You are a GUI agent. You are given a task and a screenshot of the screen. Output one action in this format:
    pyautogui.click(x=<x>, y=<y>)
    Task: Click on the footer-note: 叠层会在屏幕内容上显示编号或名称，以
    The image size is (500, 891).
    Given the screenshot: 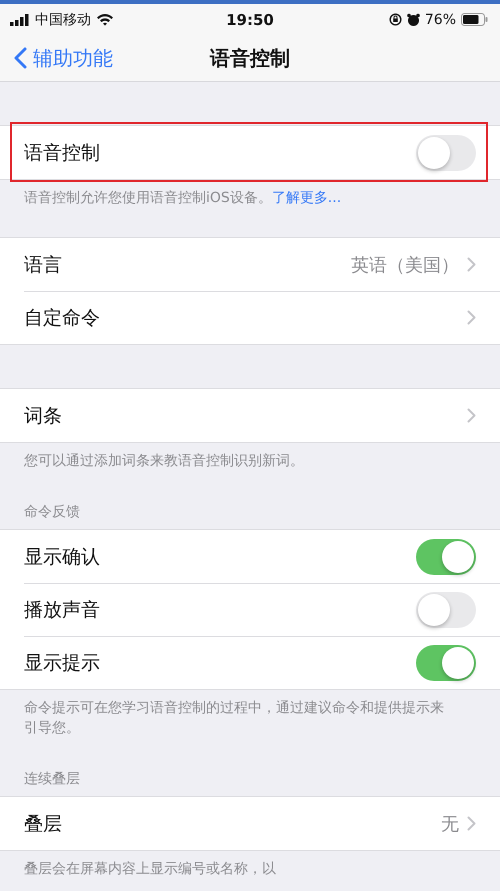 What is the action you would take?
    pyautogui.click(x=150, y=869)
    